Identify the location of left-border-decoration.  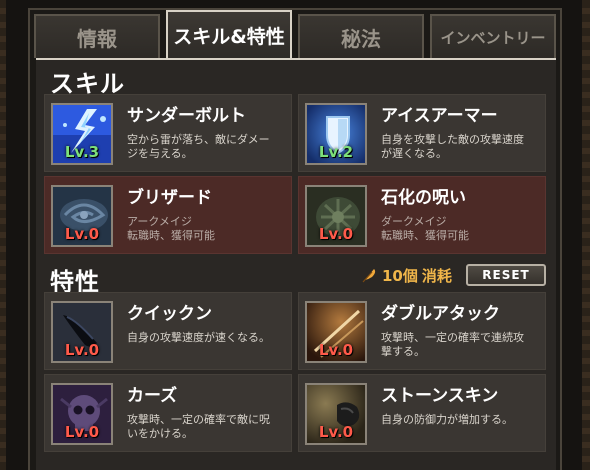
(3, 235).